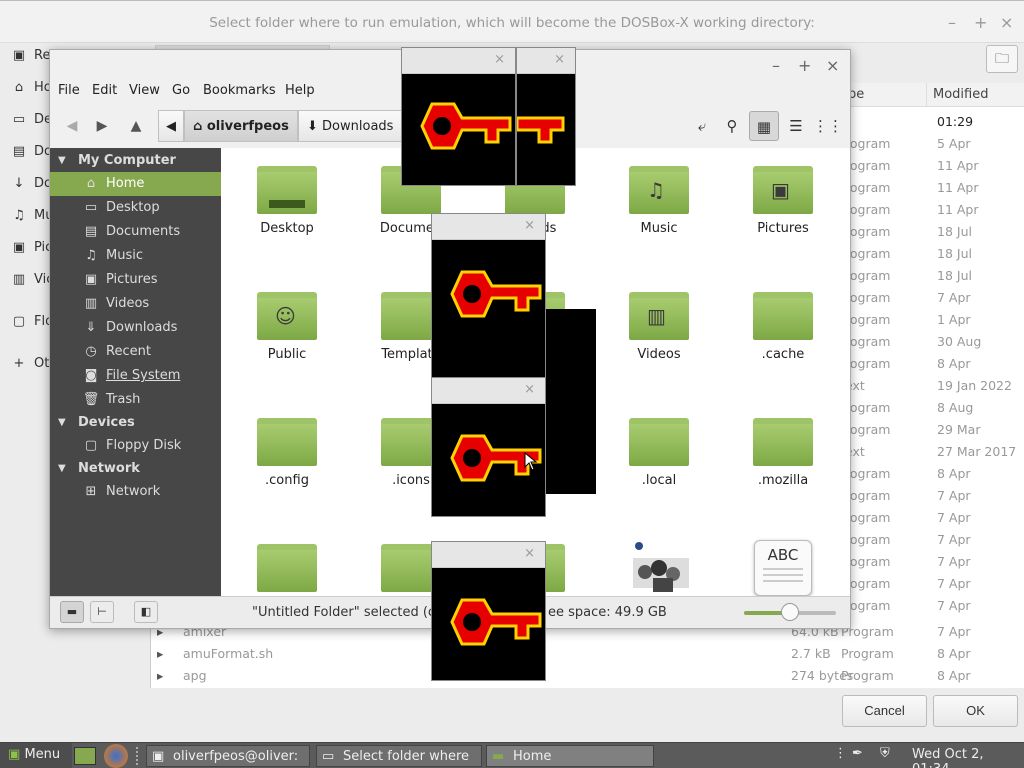  I want to click on dialog-sidebar-recent: ▣ Re, so click(30, 56).